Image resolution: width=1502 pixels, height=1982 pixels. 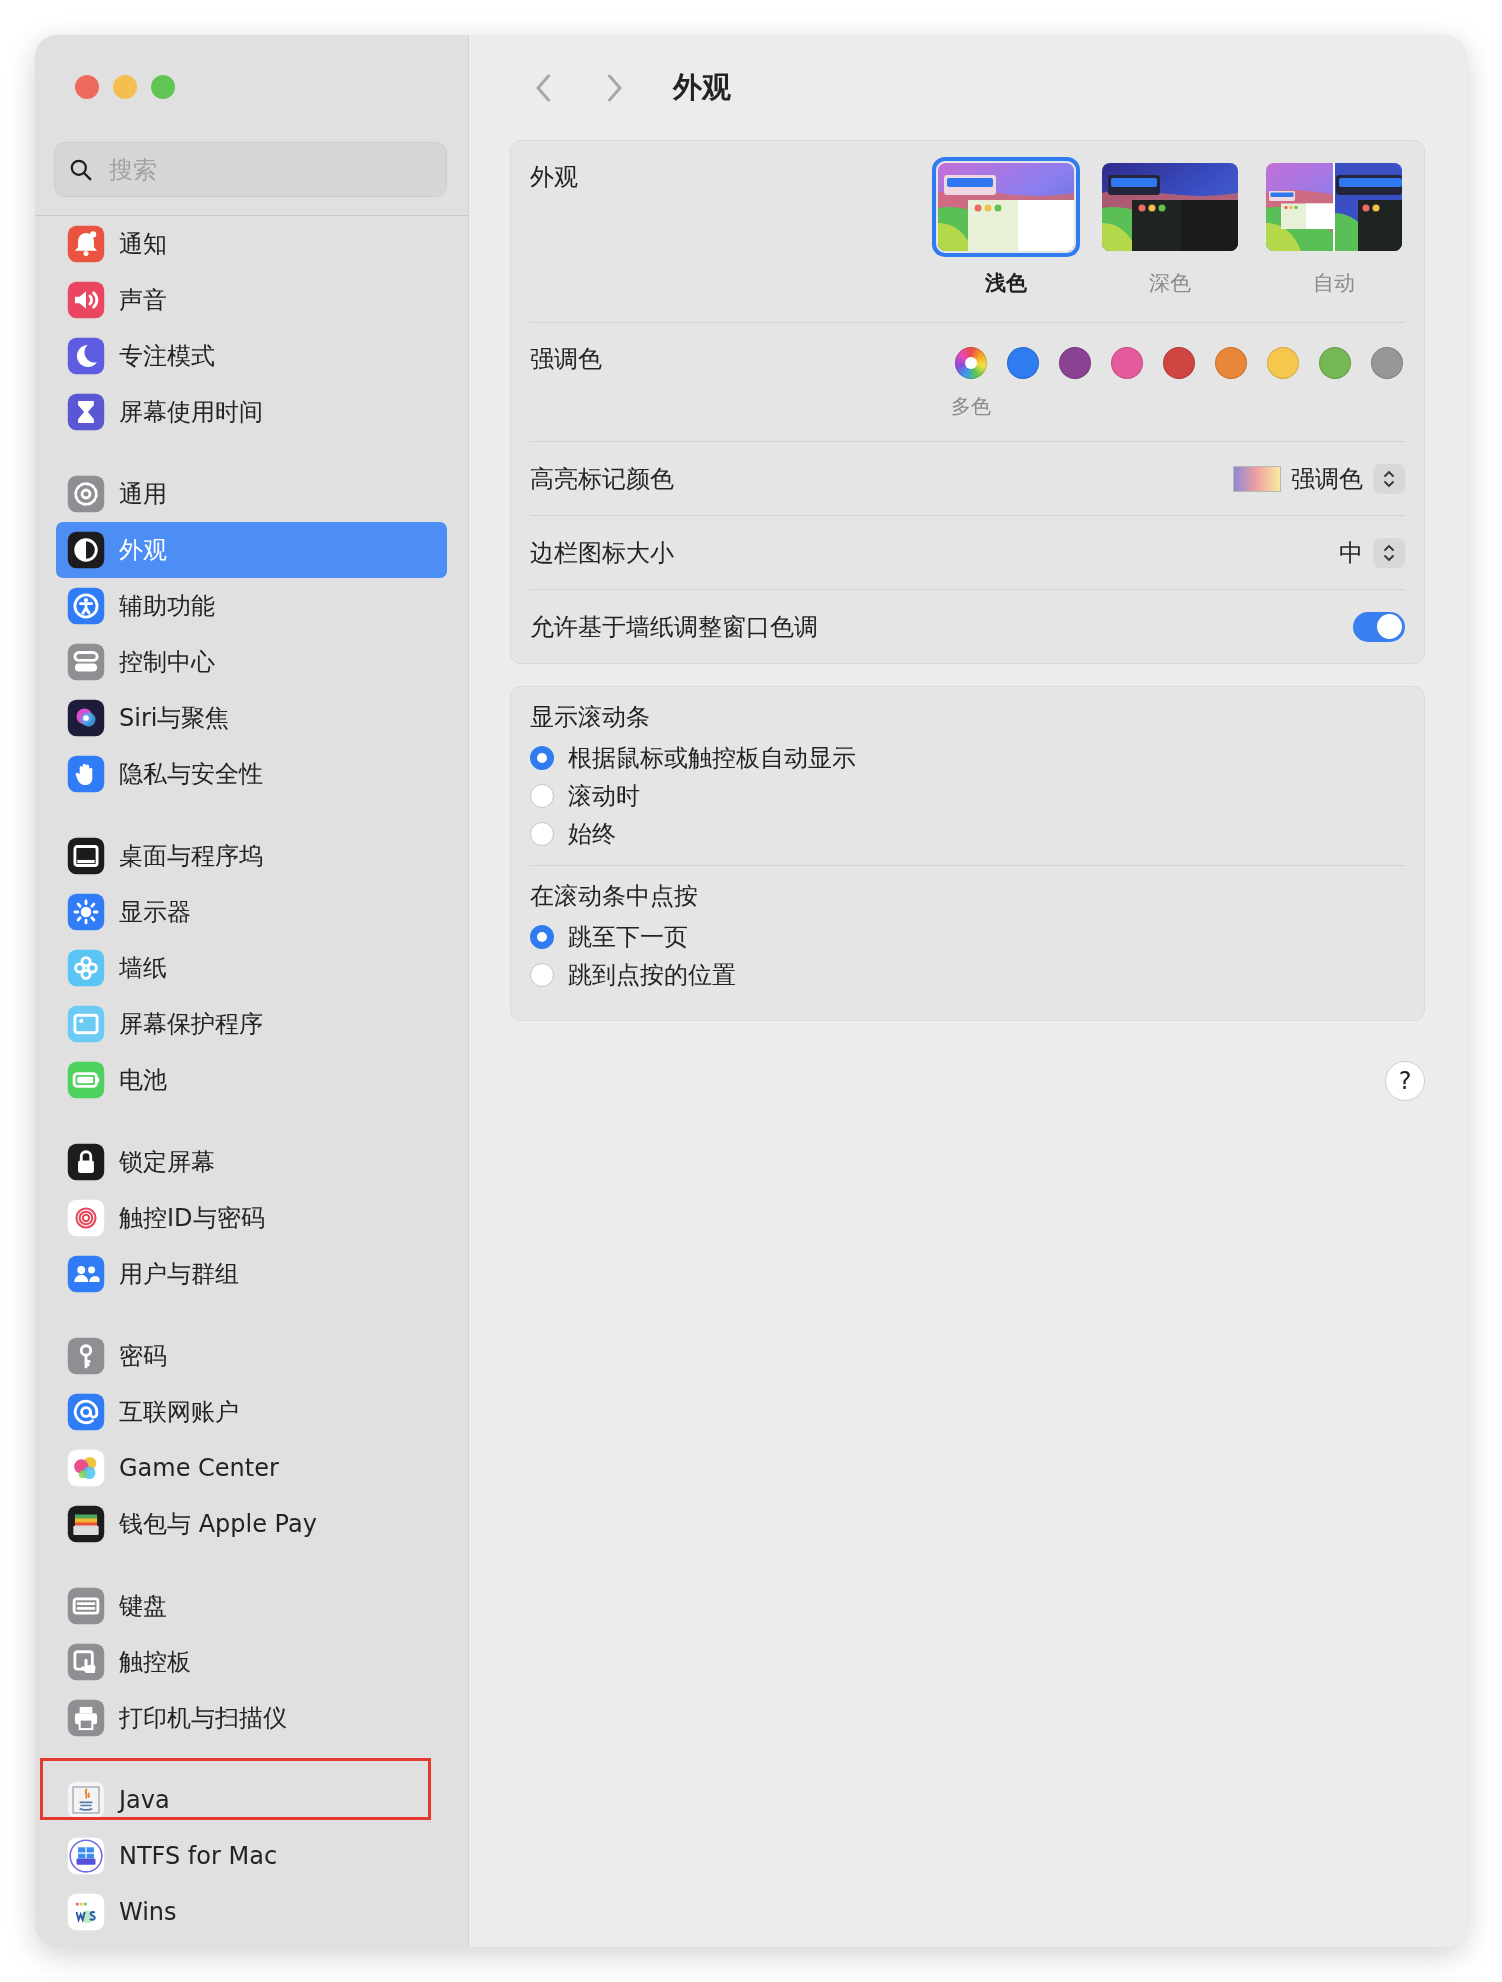 I want to click on help-button: ?, so click(x=1405, y=1081).